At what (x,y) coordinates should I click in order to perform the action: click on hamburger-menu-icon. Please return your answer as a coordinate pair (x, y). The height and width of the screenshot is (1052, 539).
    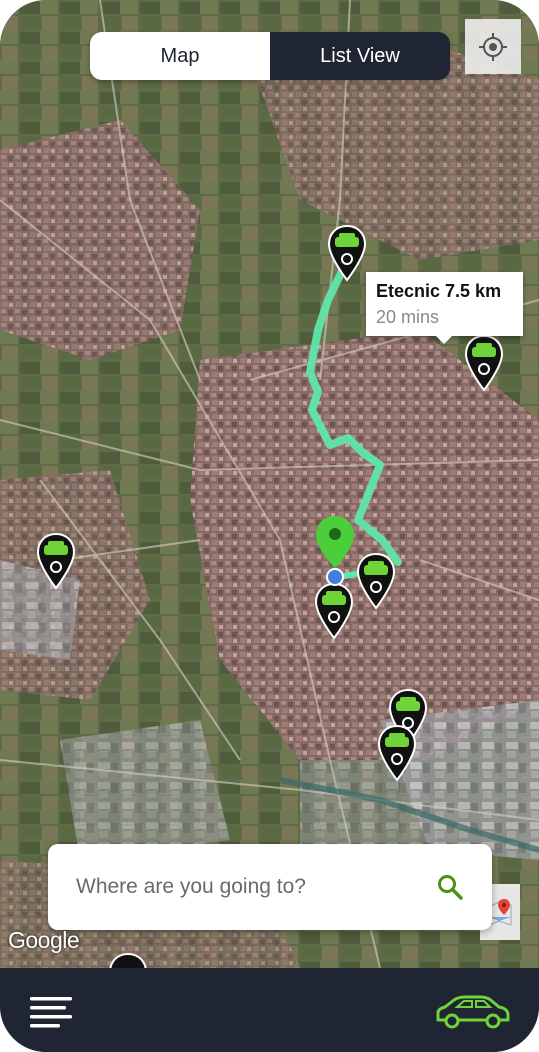
    Looking at the image, I should click on (52, 1012).